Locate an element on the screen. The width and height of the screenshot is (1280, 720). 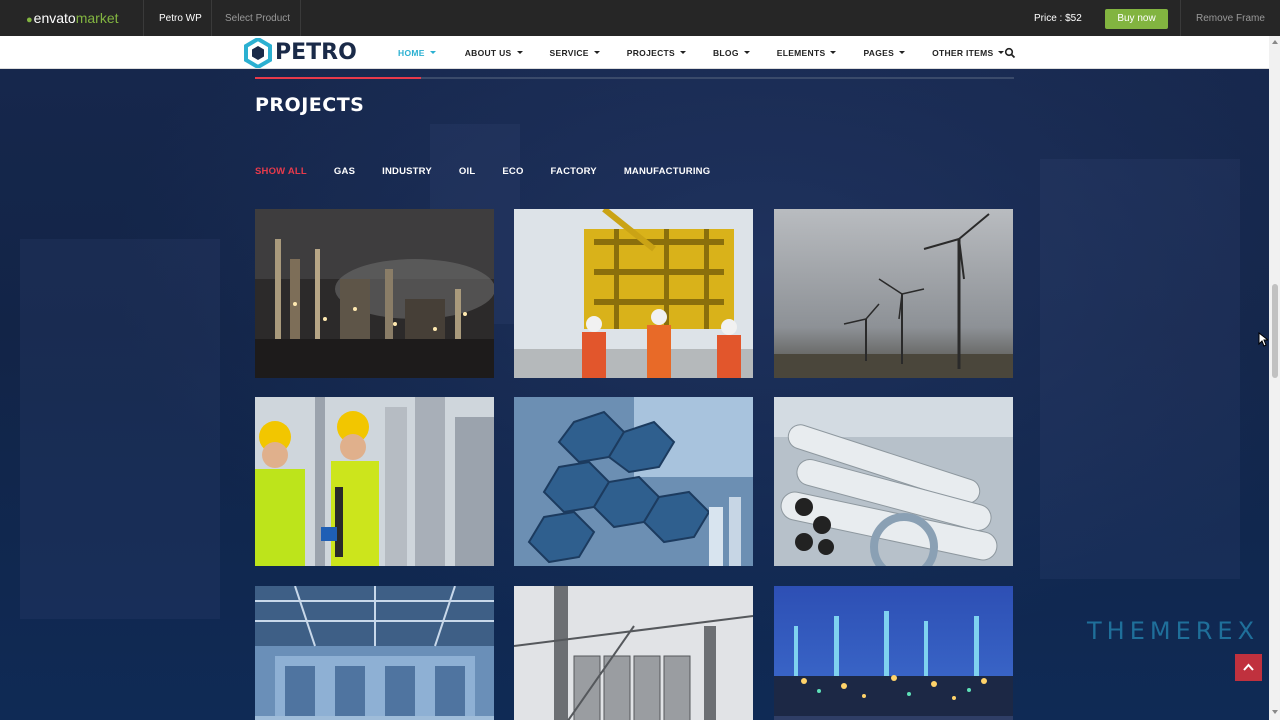
petro-logo: PETRO is located at coordinates (300, 52).